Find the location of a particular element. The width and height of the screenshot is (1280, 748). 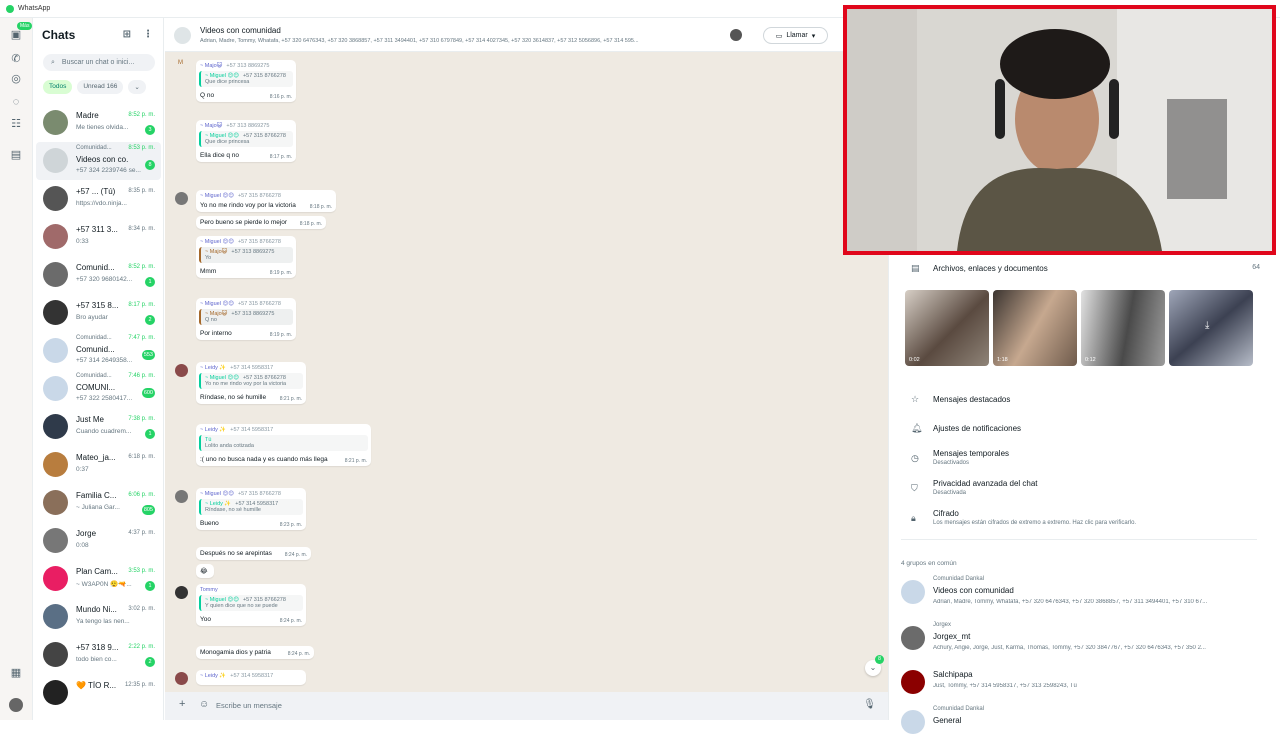

quoted-message: ~ Majo😺 +57 313 8869275 Q no is located at coordinates (246, 317).